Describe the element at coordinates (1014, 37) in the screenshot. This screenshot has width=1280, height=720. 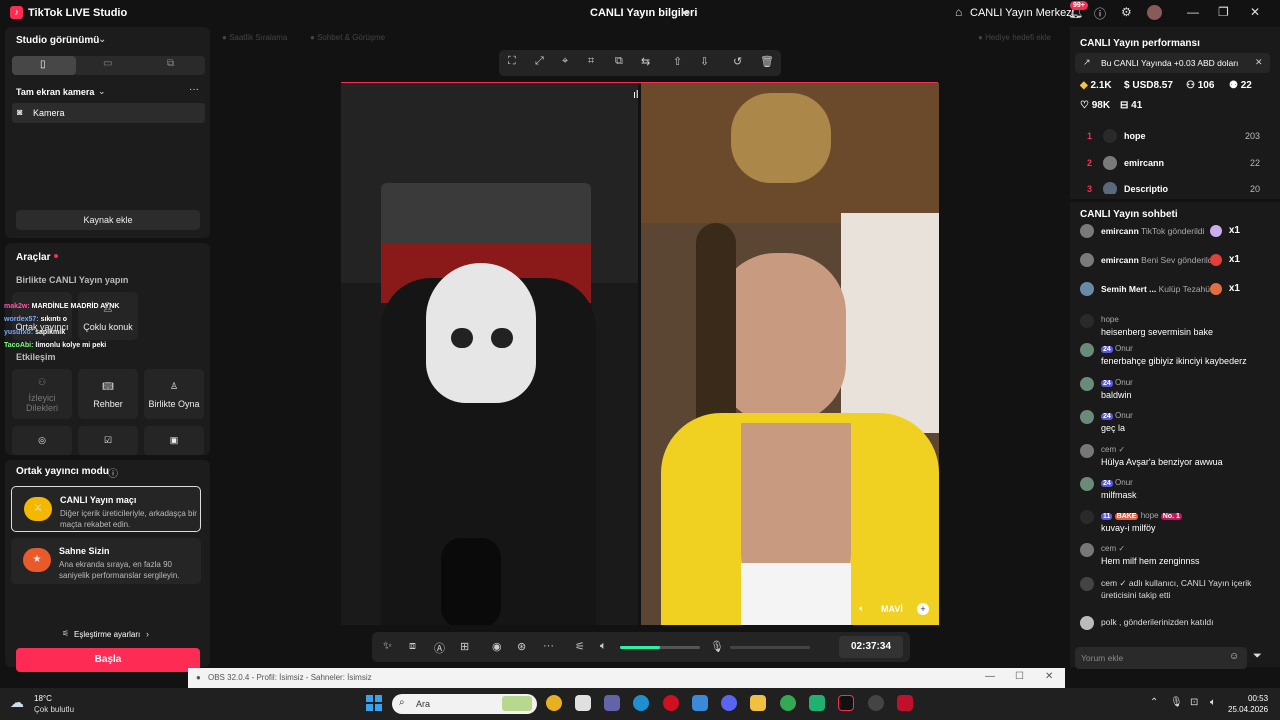
I see `gift-goal-widget: ● Hediye hedefi ekle` at that location.